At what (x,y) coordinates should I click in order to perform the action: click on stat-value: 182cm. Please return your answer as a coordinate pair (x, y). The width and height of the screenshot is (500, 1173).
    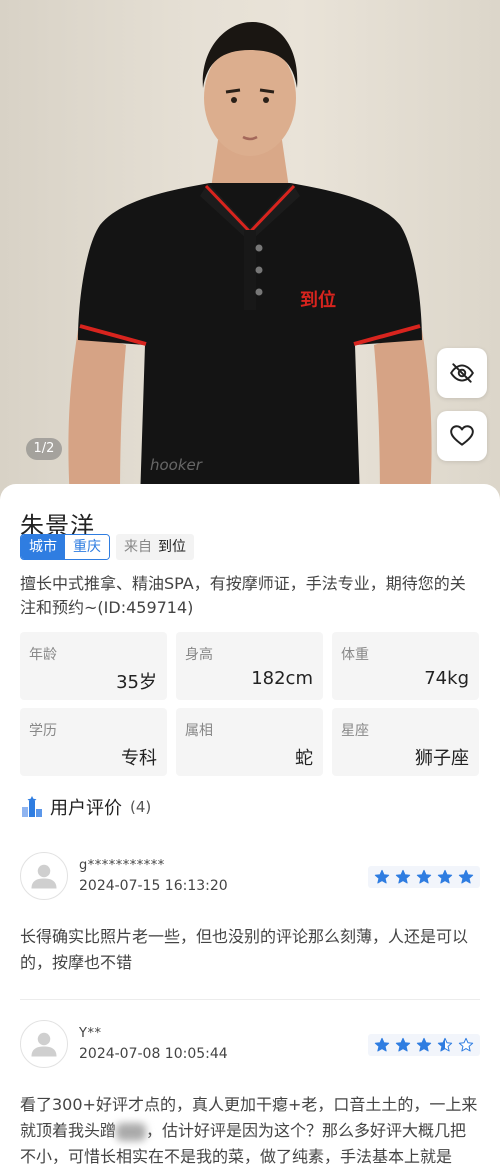
    Looking at the image, I should click on (282, 678).